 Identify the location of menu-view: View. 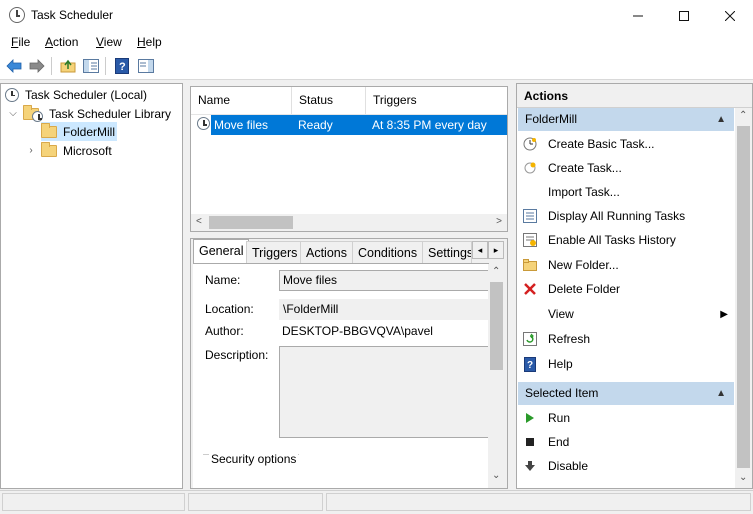
(109, 42).